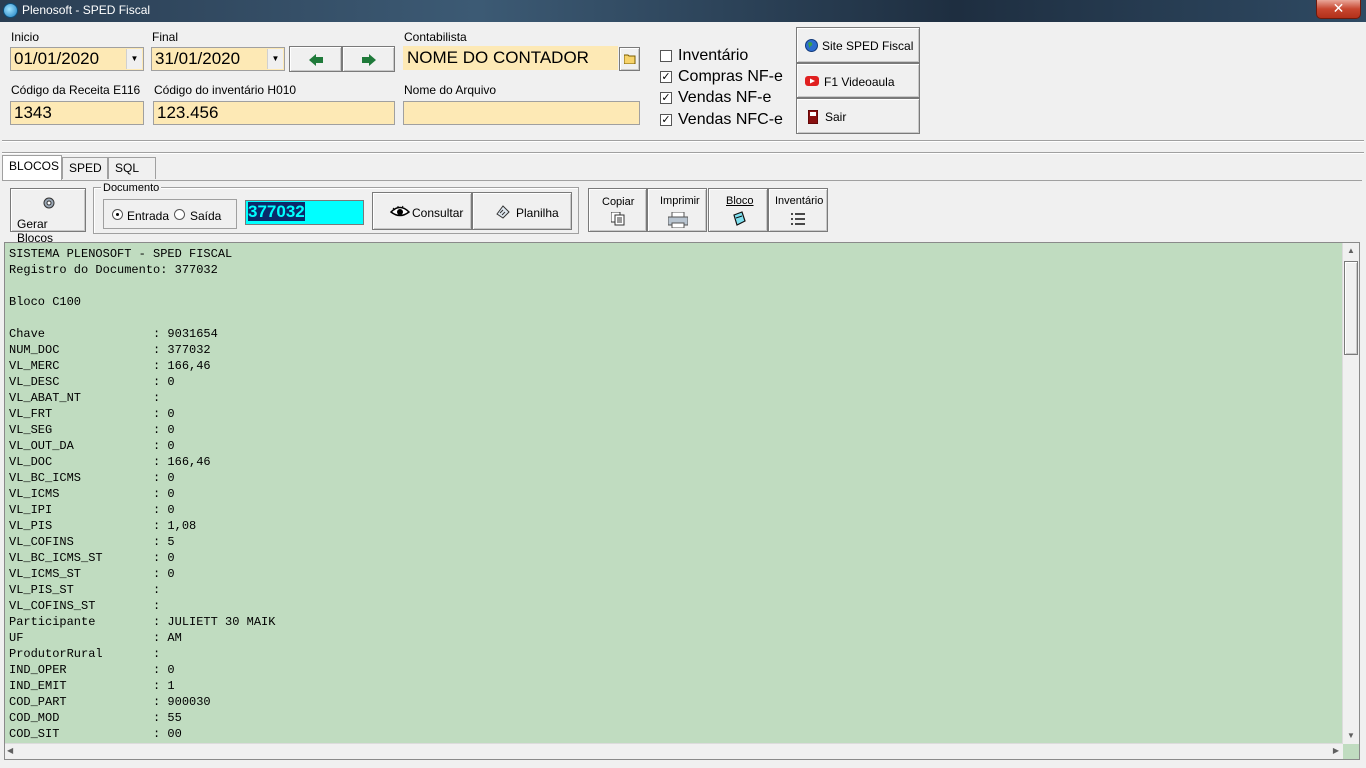  What do you see at coordinates (682, 180) in the screenshot?
I see `tab-panel-border` at bounding box center [682, 180].